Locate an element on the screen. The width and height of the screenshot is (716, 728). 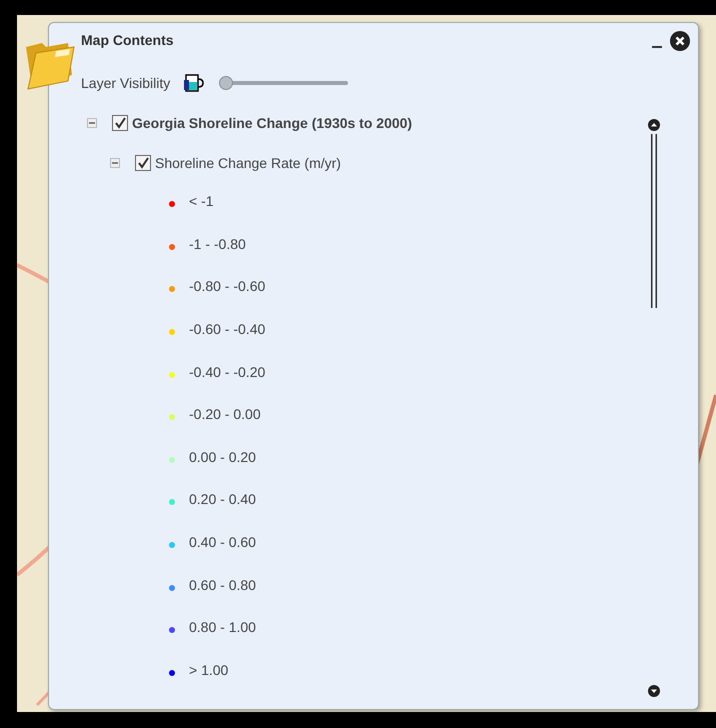
legend-label: 0.80 - 1.00 is located at coordinates (222, 627).